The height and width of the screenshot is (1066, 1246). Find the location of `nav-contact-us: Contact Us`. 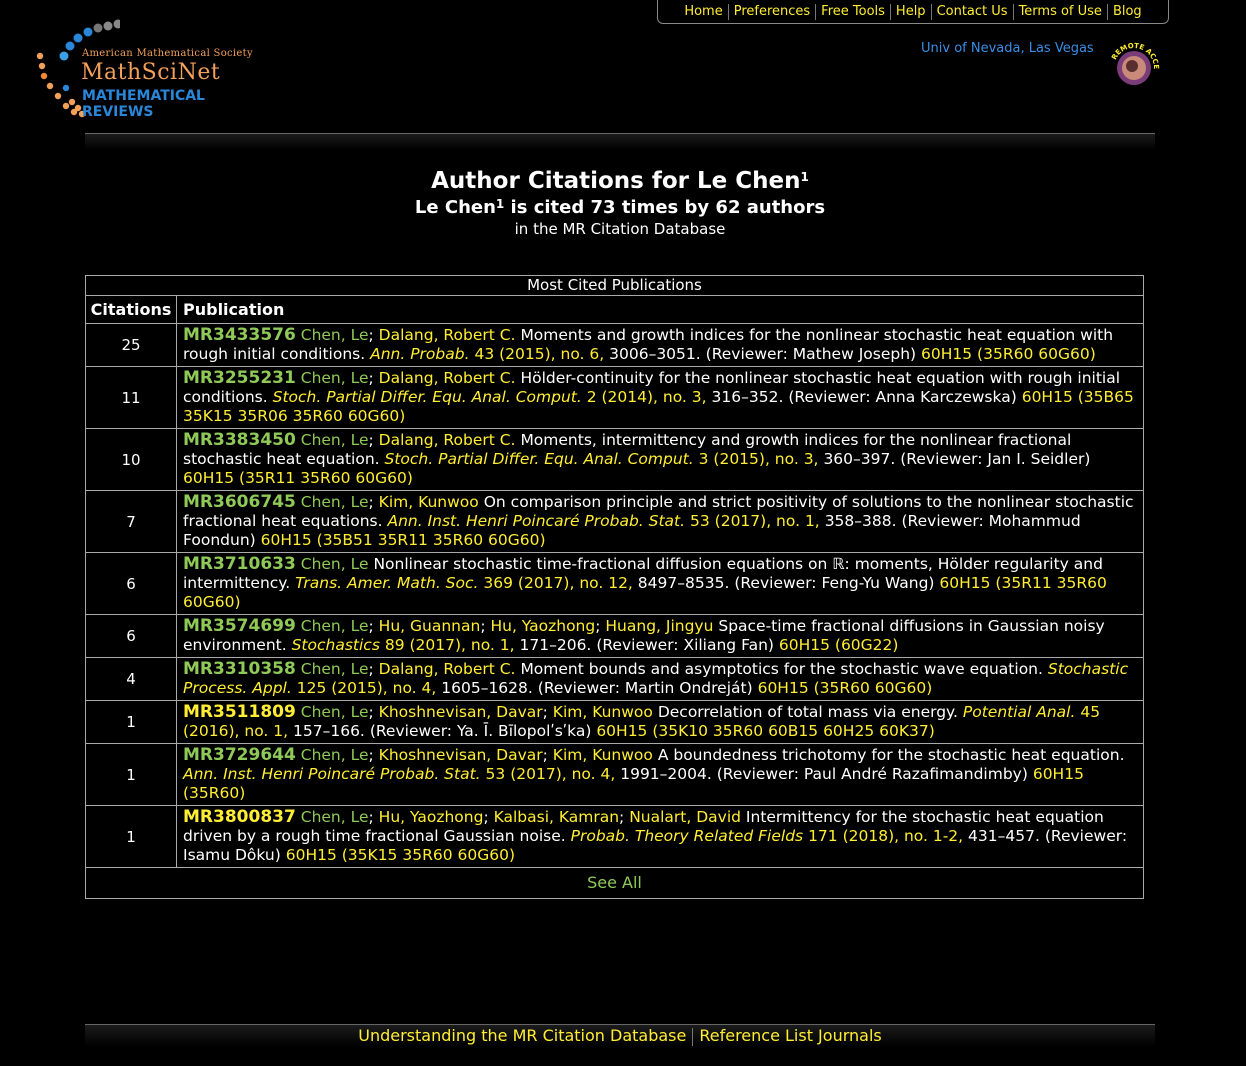

nav-contact-us: Contact Us is located at coordinates (973, 11).